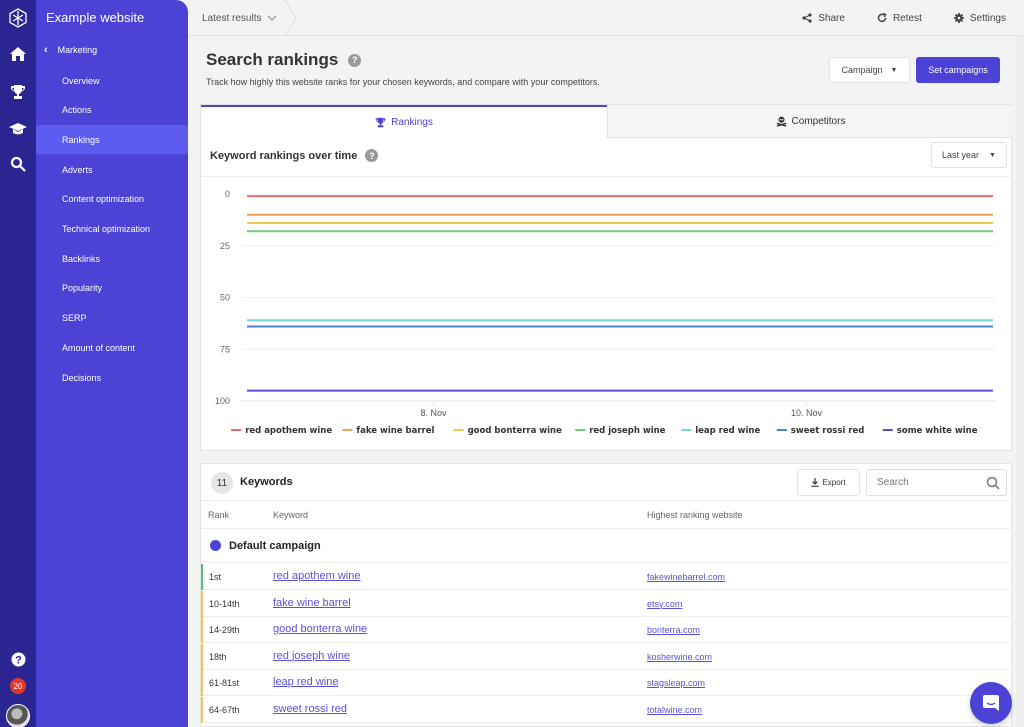  What do you see at coordinates (781, 121) in the screenshot?
I see `skull-crossbones-icon` at bounding box center [781, 121].